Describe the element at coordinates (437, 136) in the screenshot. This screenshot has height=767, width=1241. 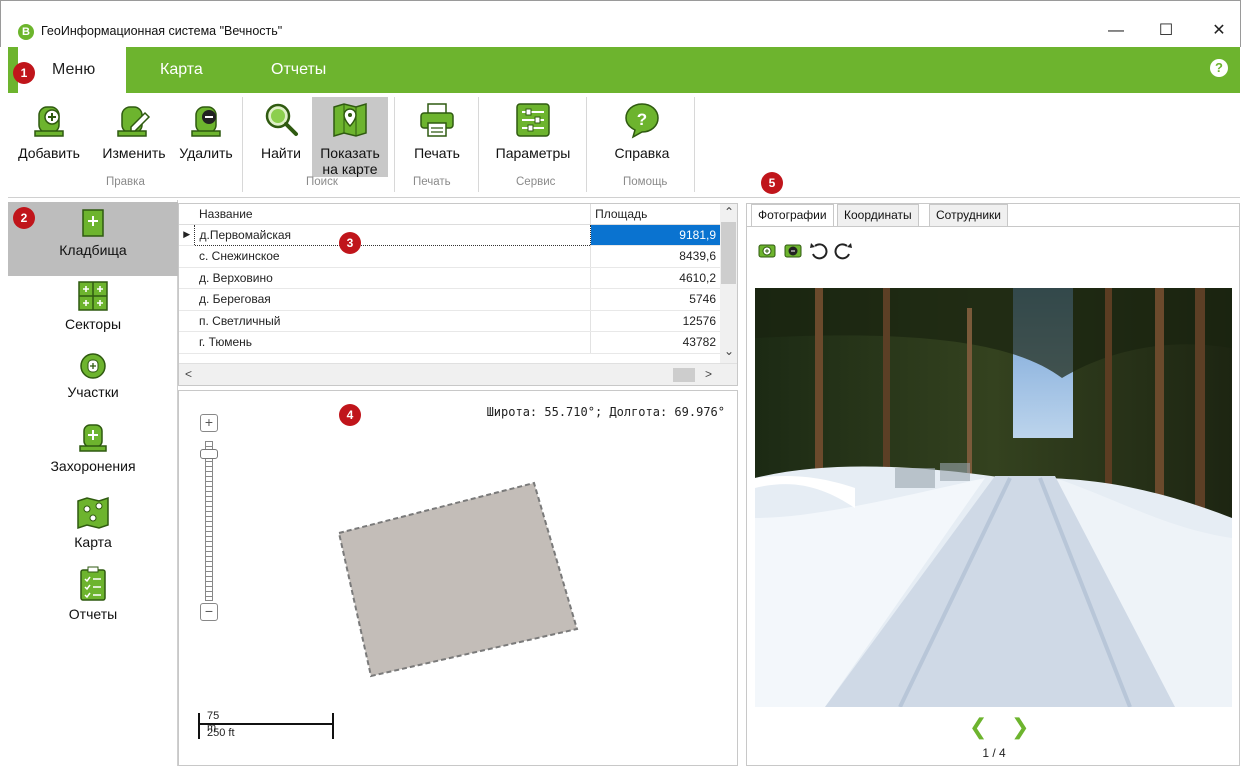
I see `print-button: Печать` at that location.